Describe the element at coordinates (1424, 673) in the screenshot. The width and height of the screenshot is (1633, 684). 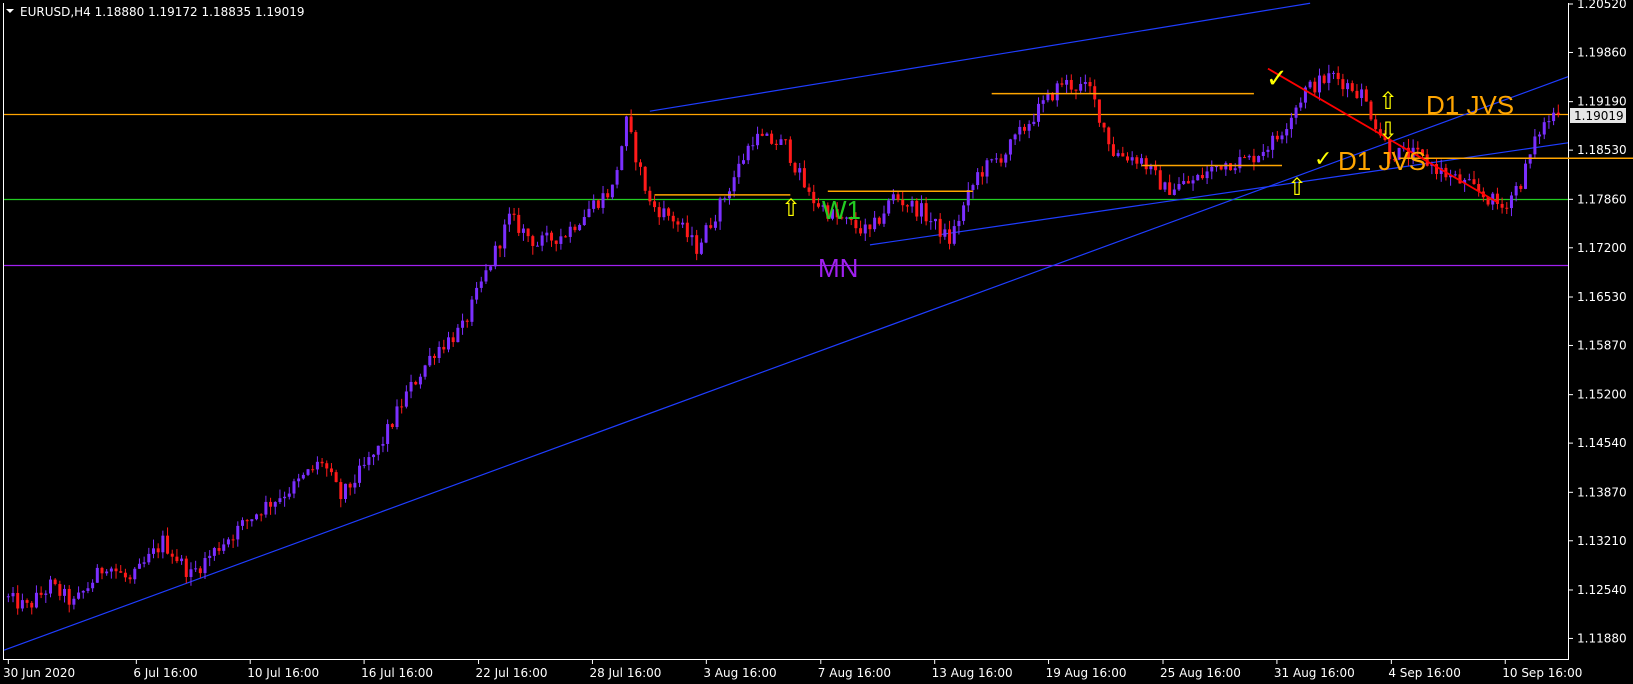
I see `time-tick-label: 4 Sep 16:00` at that location.